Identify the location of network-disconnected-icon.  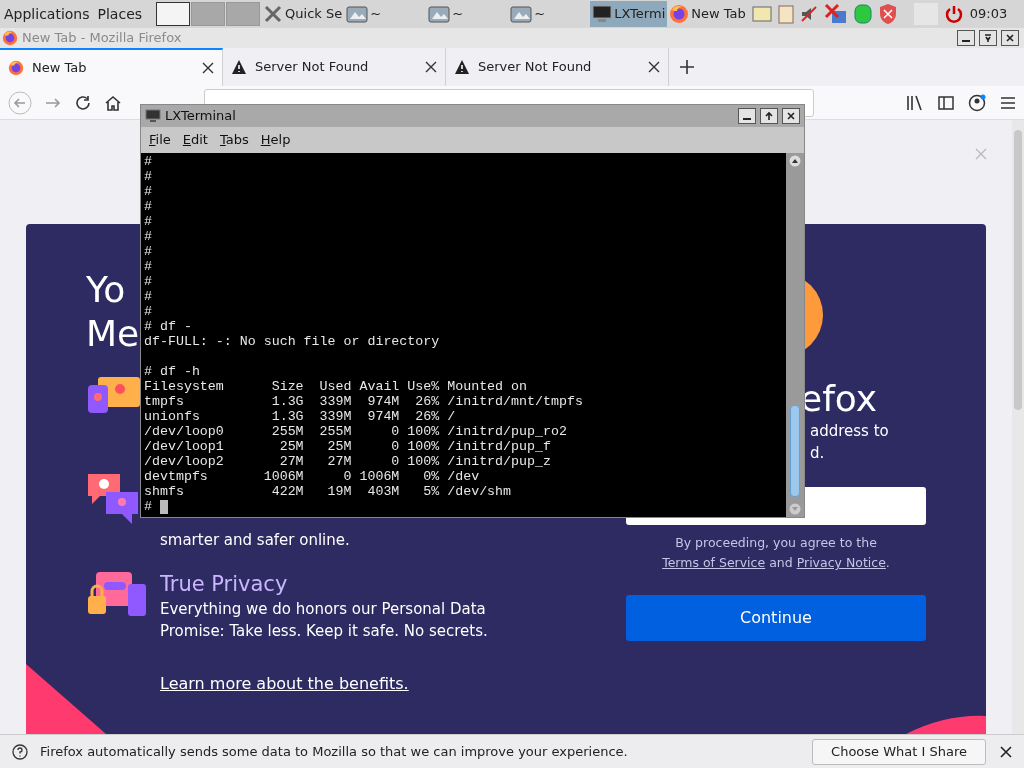
(835, 14).